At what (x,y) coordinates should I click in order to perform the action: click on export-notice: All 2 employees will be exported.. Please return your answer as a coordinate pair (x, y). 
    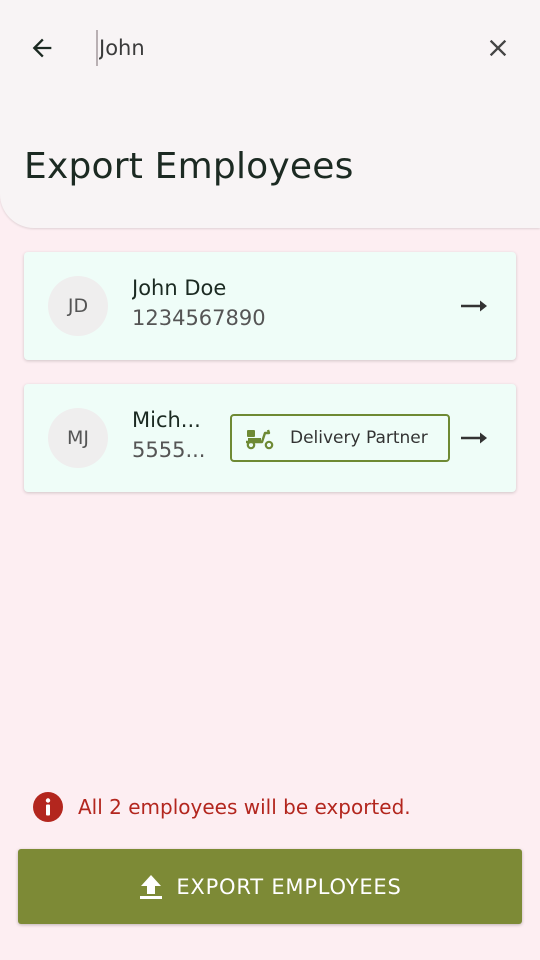
    Looking at the image, I should click on (221, 807).